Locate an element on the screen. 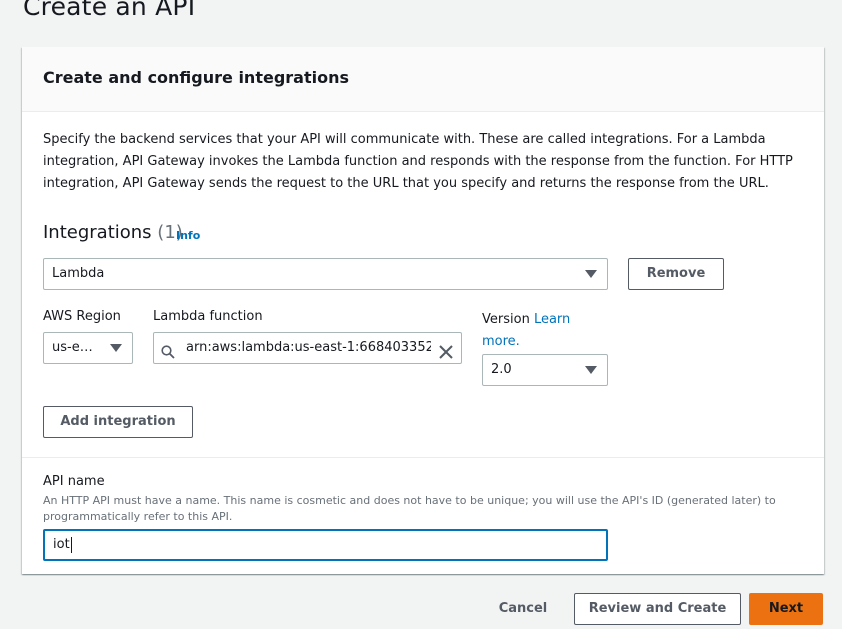  api-name-label: API name is located at coordinates (74, 481).